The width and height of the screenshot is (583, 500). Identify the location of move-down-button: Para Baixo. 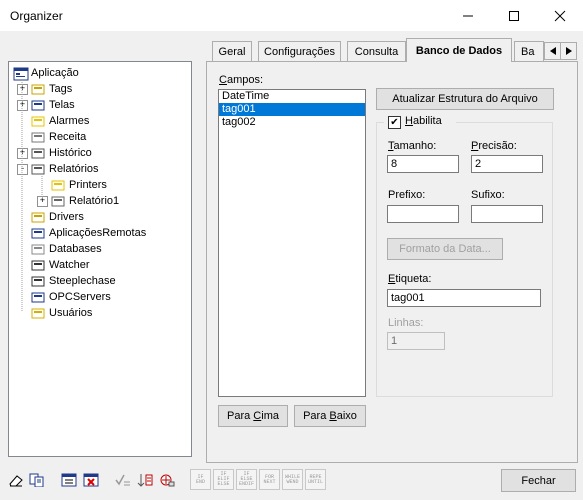
(330, 416).